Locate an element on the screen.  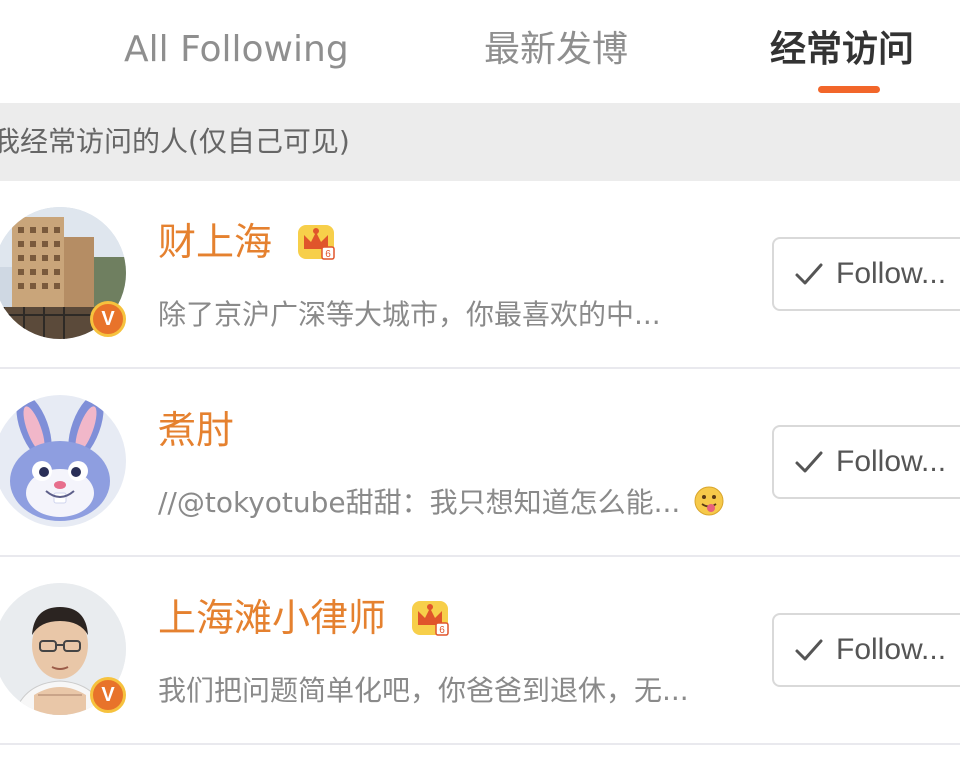
user-name-text: 煮肘 is located at coordinates (196, 430).